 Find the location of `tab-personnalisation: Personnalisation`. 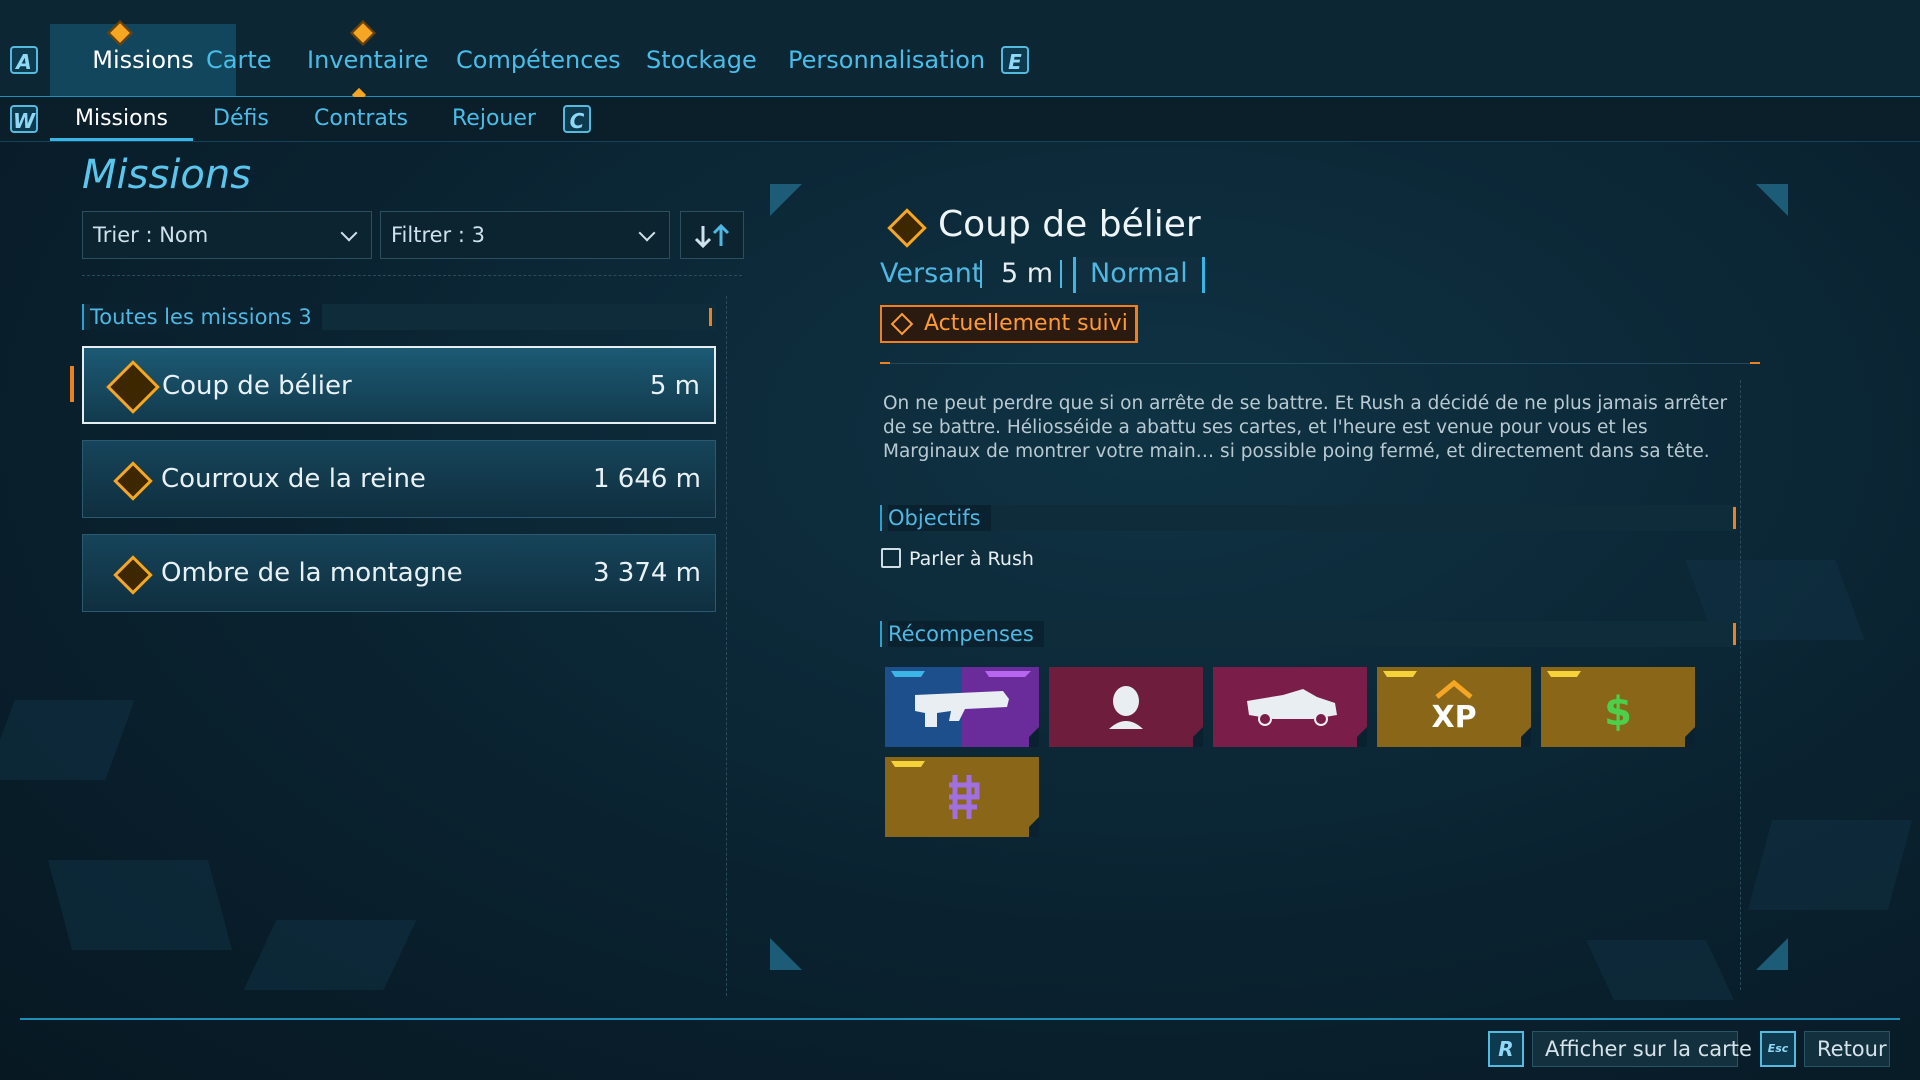

tab-personnalisation: Personnalisation is located at coordinates (886, 60).